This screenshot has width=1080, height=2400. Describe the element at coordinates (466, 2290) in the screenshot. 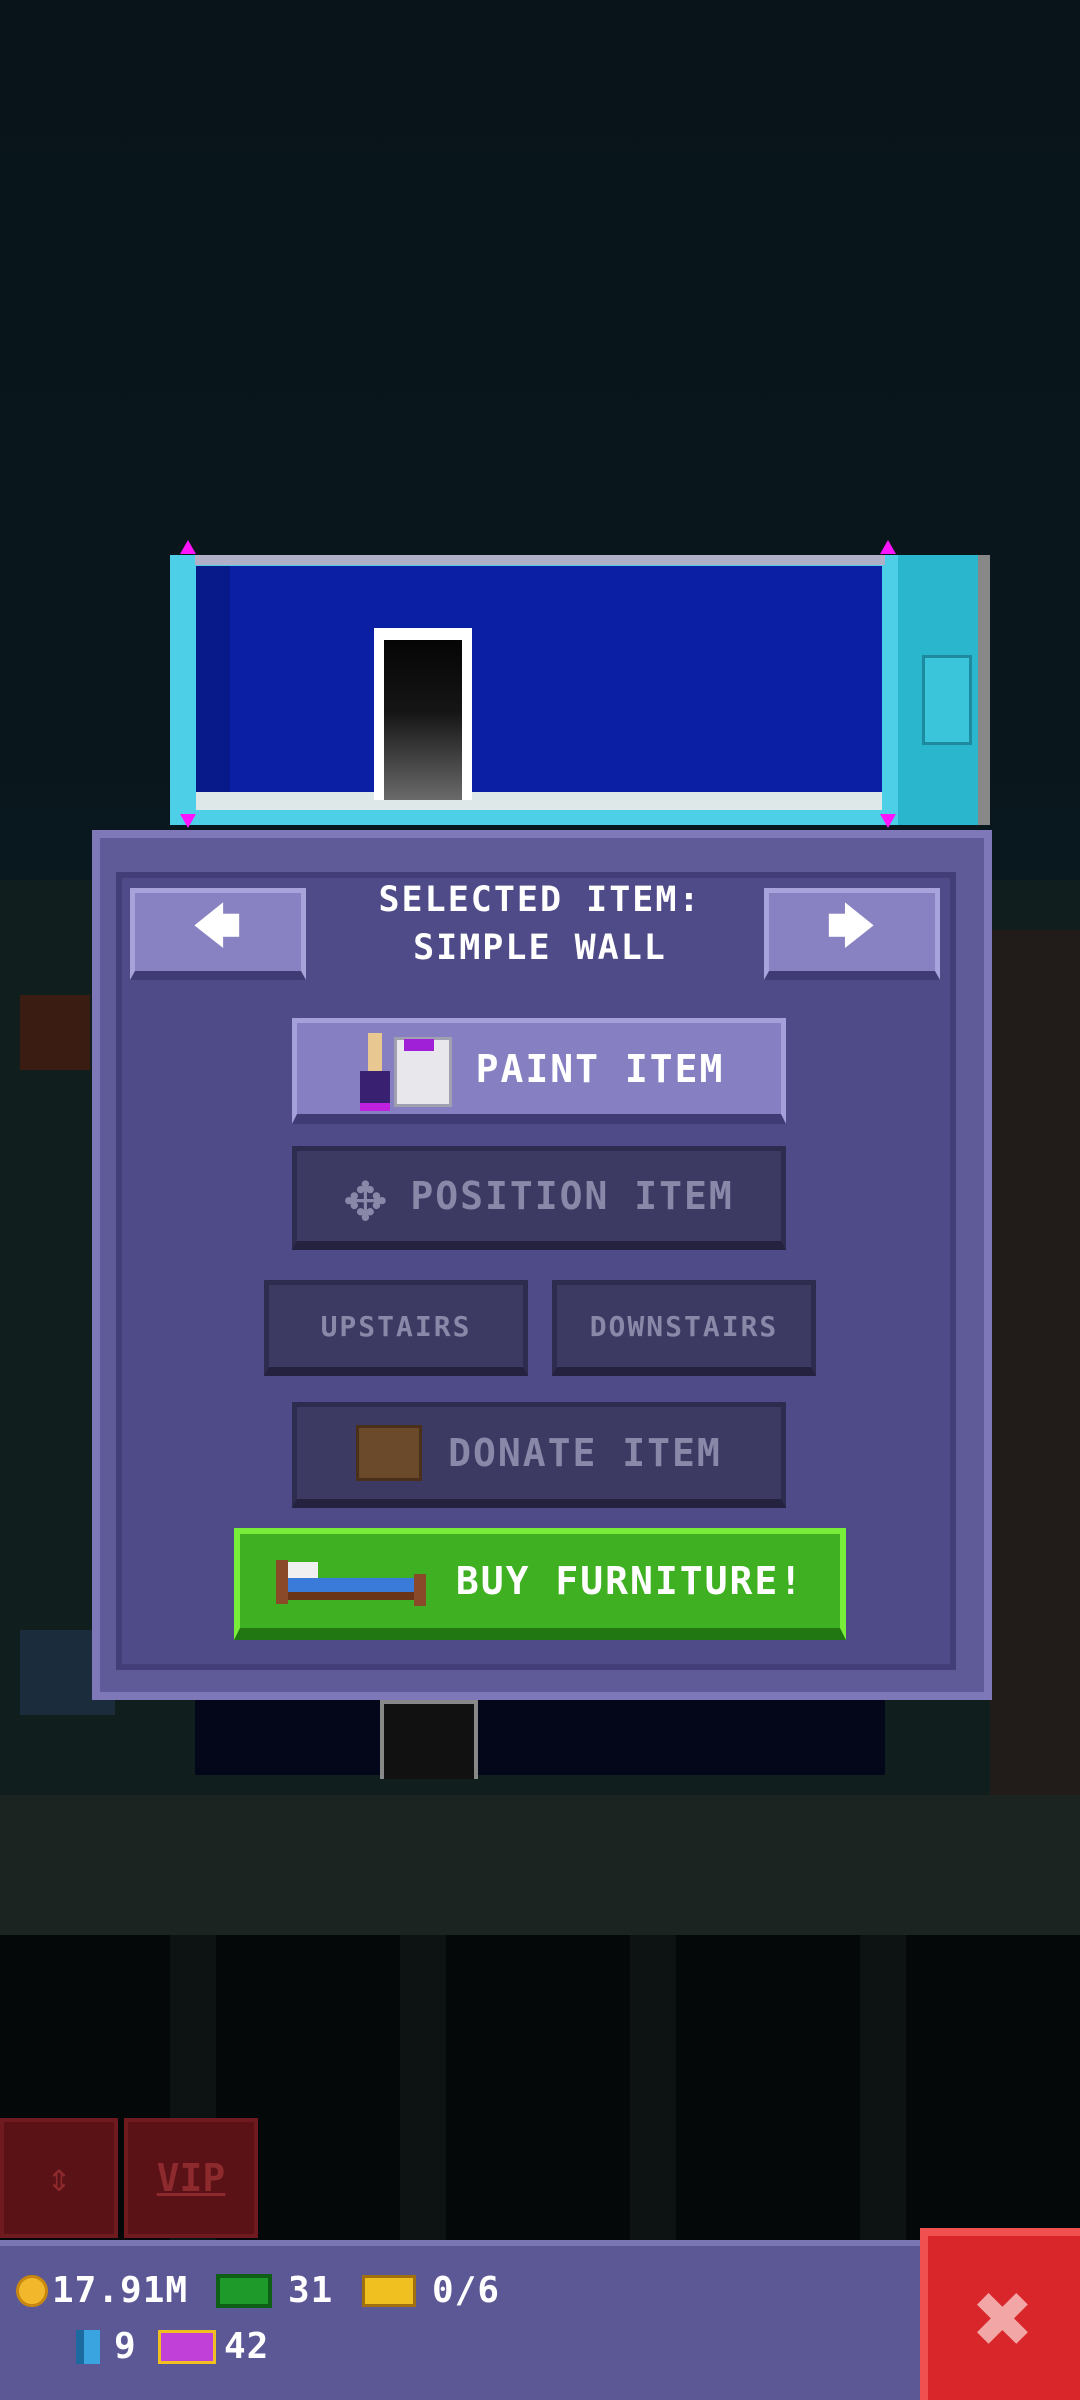

I see `tickets-value: 0/6` at that location.